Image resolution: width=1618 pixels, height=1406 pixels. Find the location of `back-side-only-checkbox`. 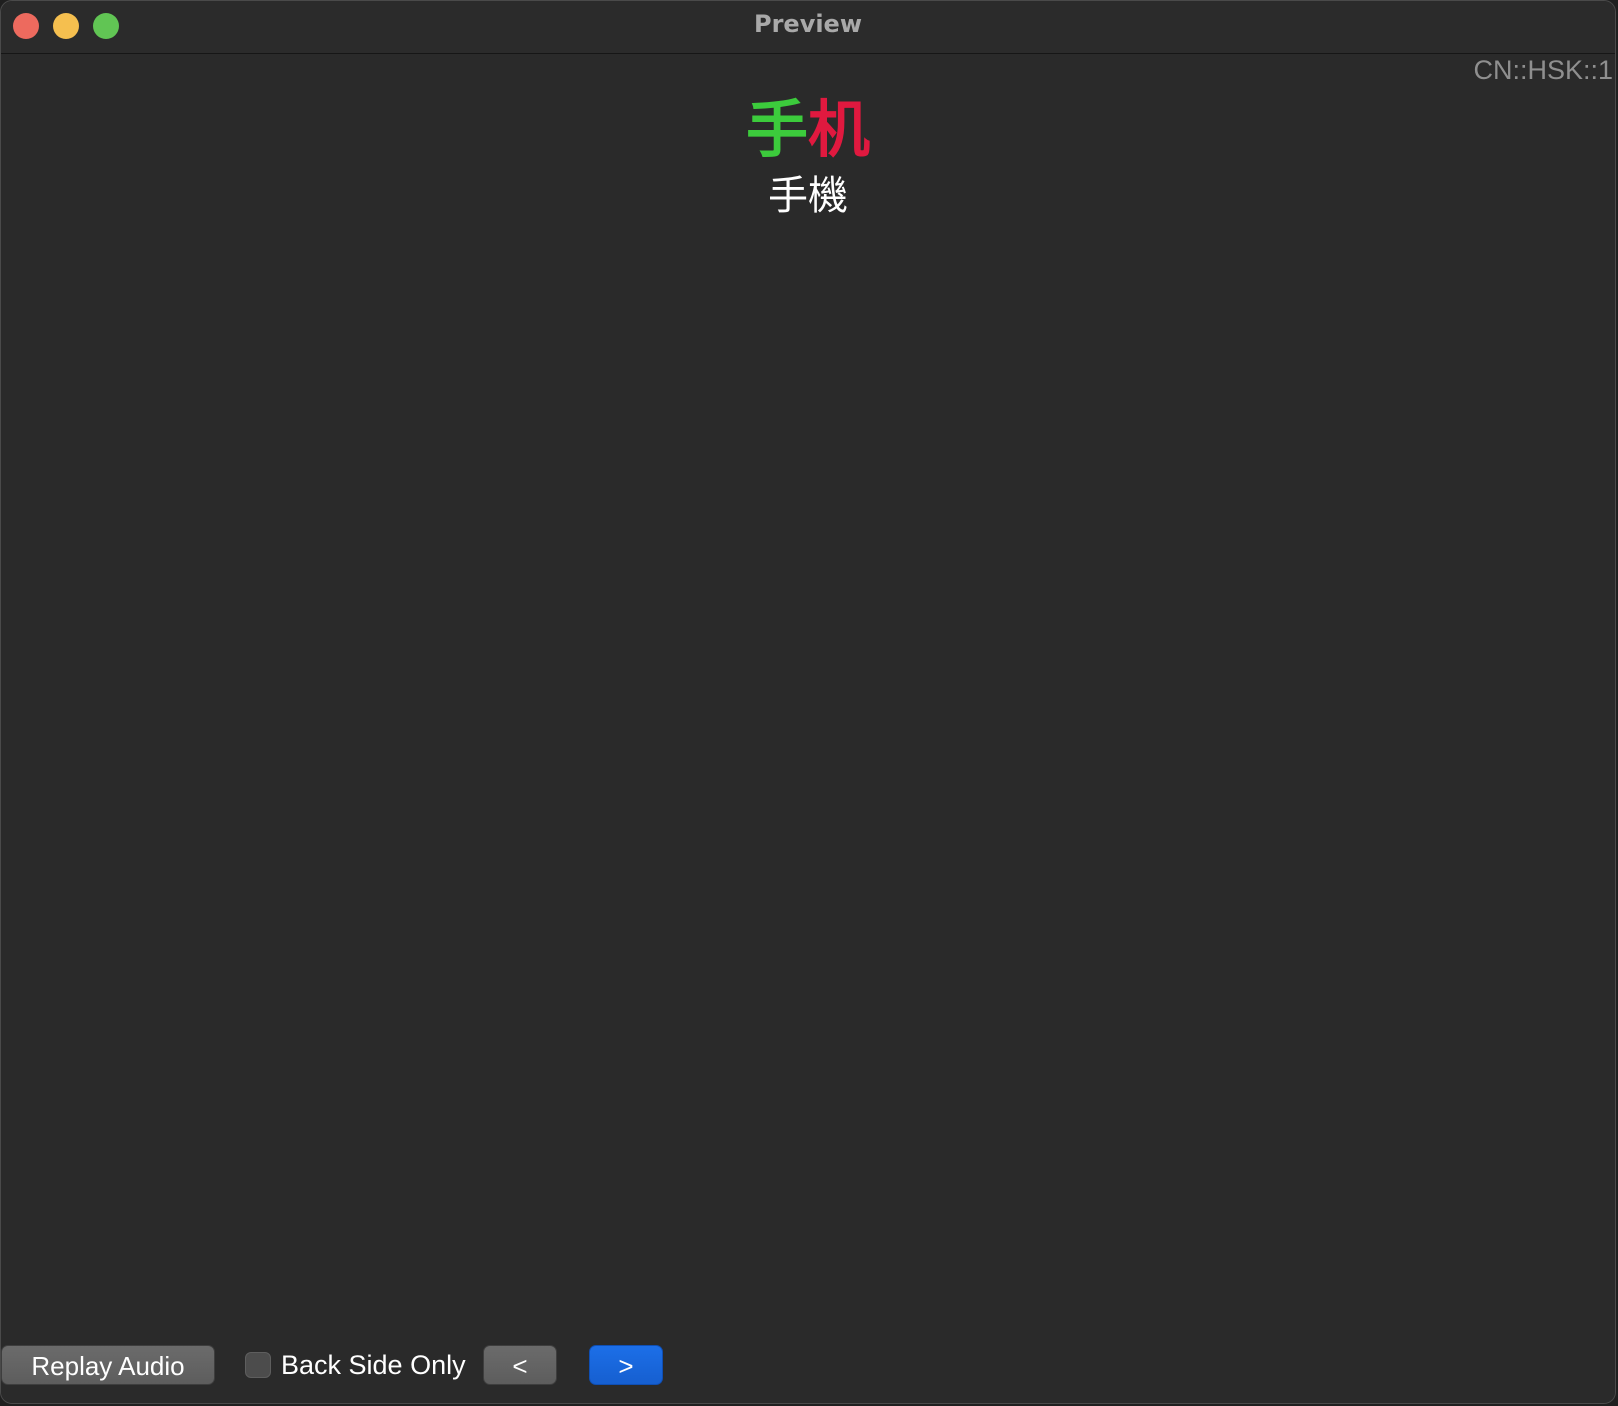

back-side-only-checkbox is located at coordinates (258, 1365).